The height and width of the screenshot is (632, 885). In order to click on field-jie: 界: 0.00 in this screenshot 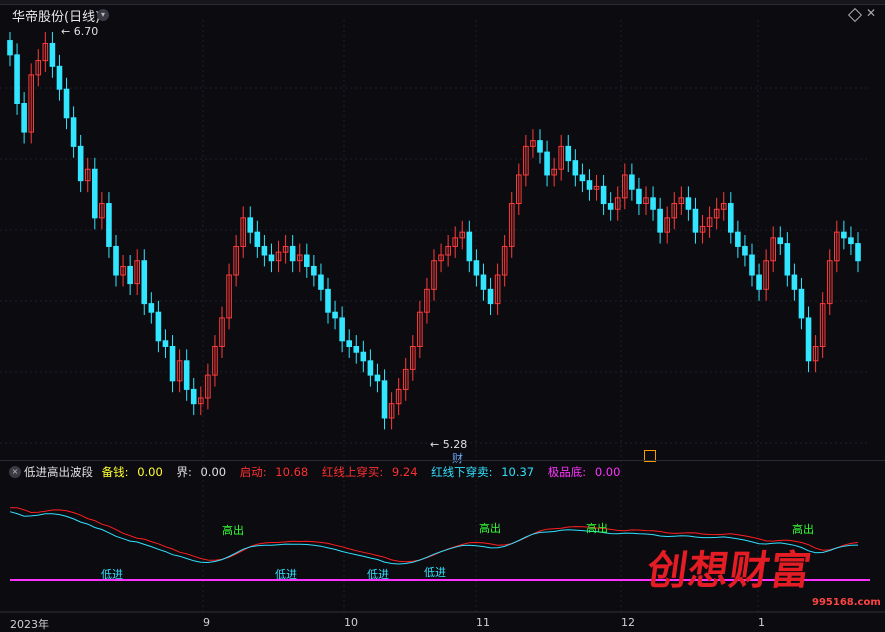, I will do `click(201, 472)`.